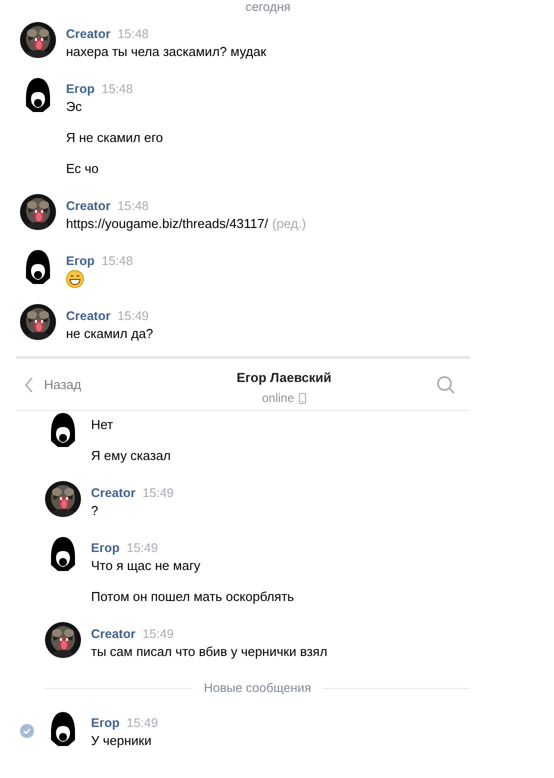 This screenshot has height=778, width=554. I want to click on checkmark-circle-icon, so click(27, 731).